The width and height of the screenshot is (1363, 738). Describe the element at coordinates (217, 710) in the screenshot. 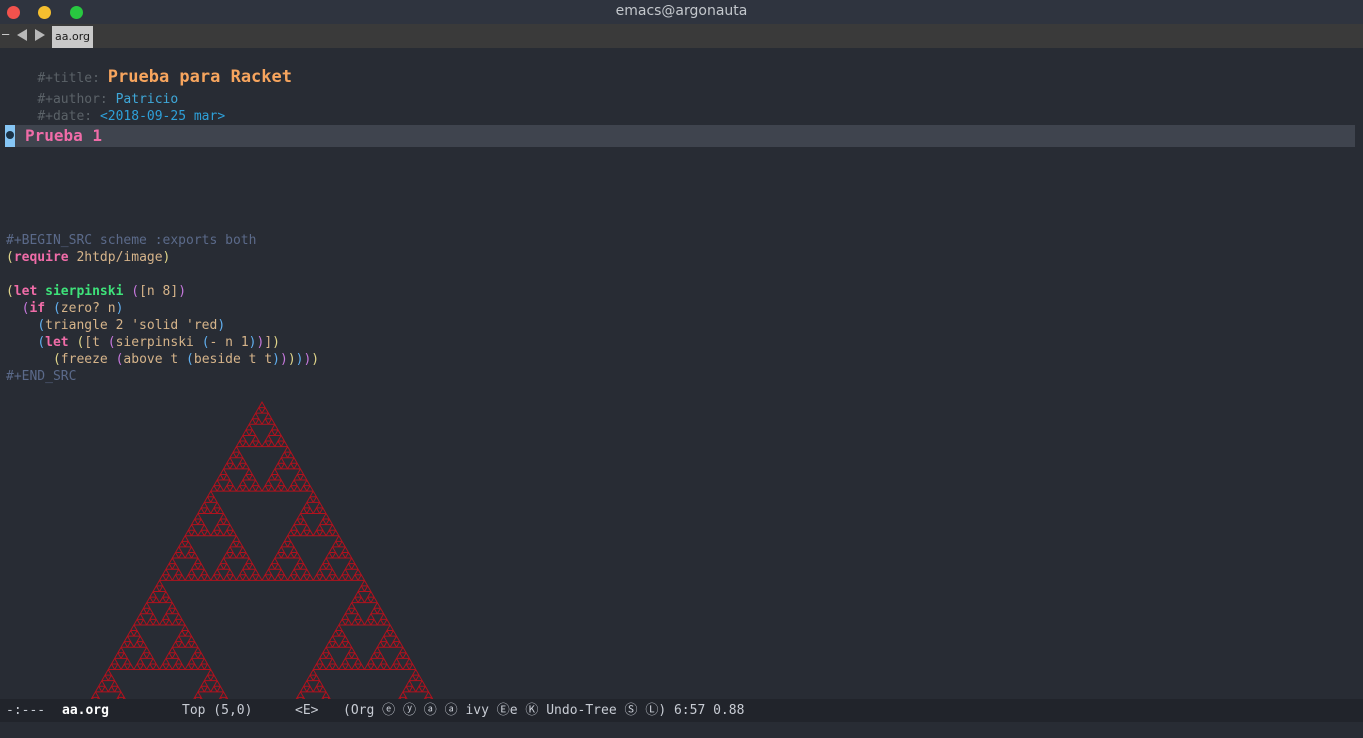

I see `cursor-position: Top (5,0)` at that location.